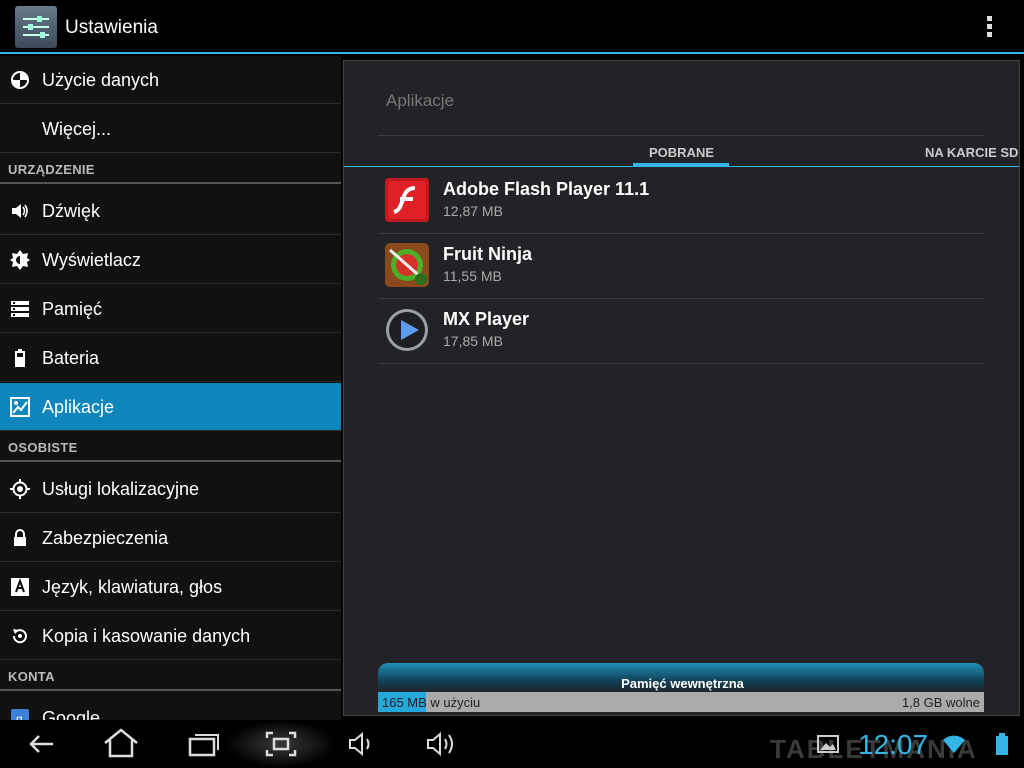 The image size is (1024, 768). Describe the element at coordinates (940, 702) in the screenshot. I see `storage-free-label: 1,8 GB wolne` at that location.